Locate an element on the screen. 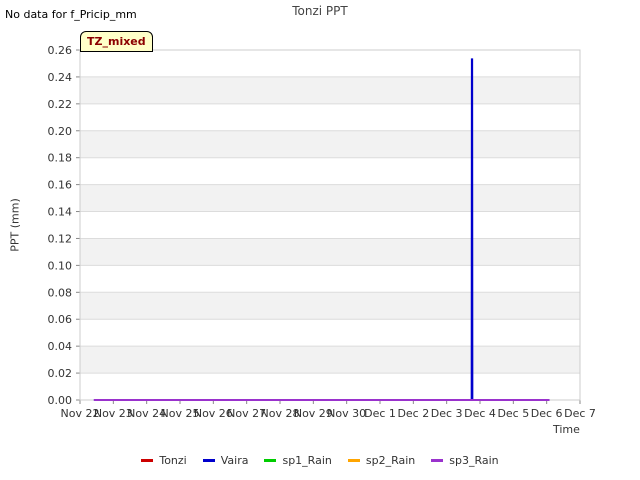 The image size is (640, 480). legend-item-sp2-rain: sp2_Rain is located at coordinates (381, 460).